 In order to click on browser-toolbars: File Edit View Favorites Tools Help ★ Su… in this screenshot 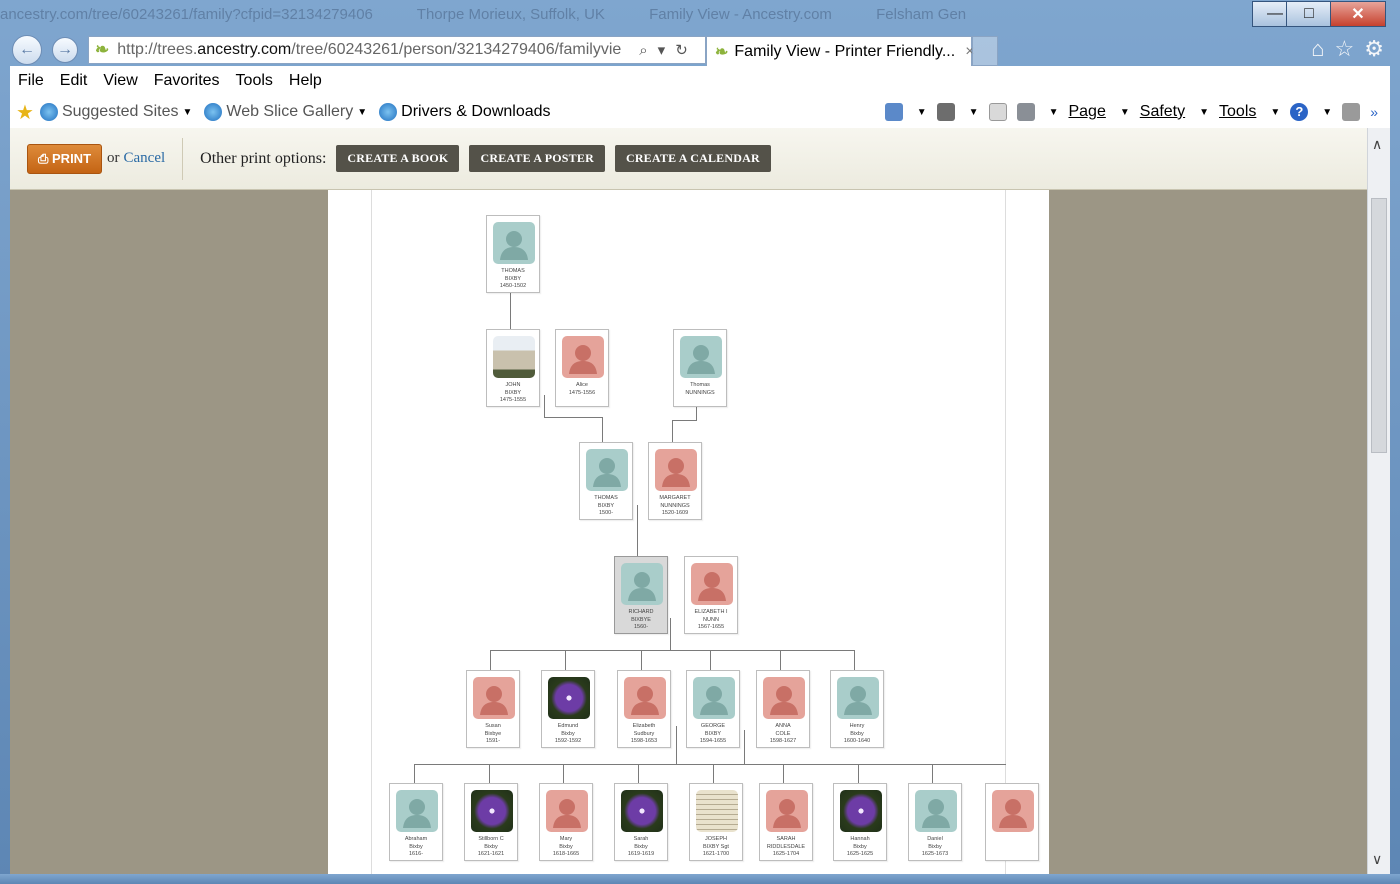, I will do `click(700, 97)`.